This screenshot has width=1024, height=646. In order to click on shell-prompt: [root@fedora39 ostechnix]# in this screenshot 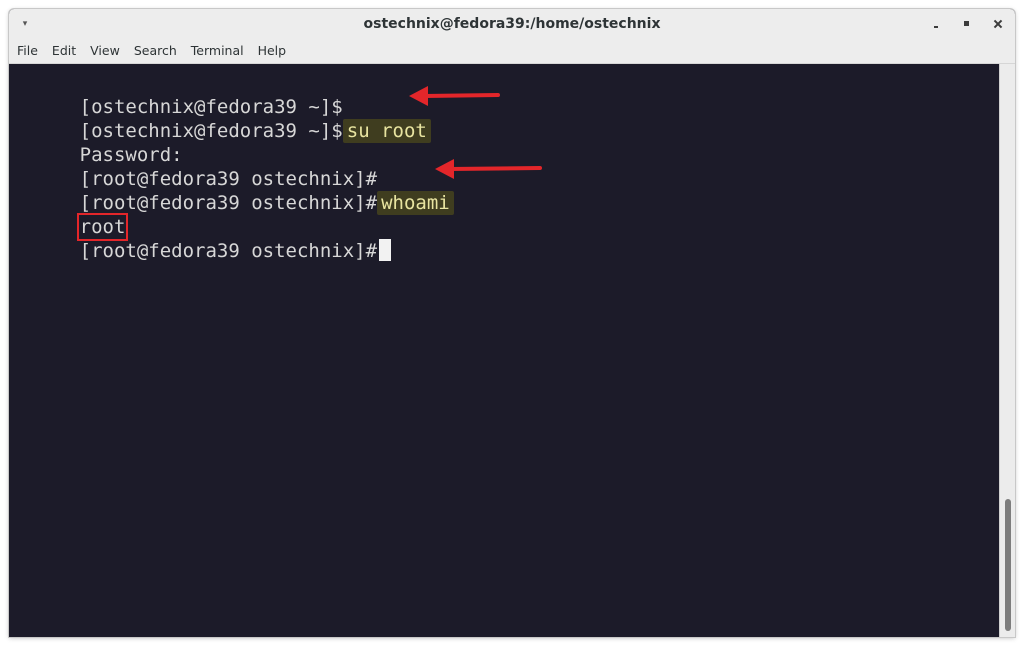, I will do `click(228, 251)`.